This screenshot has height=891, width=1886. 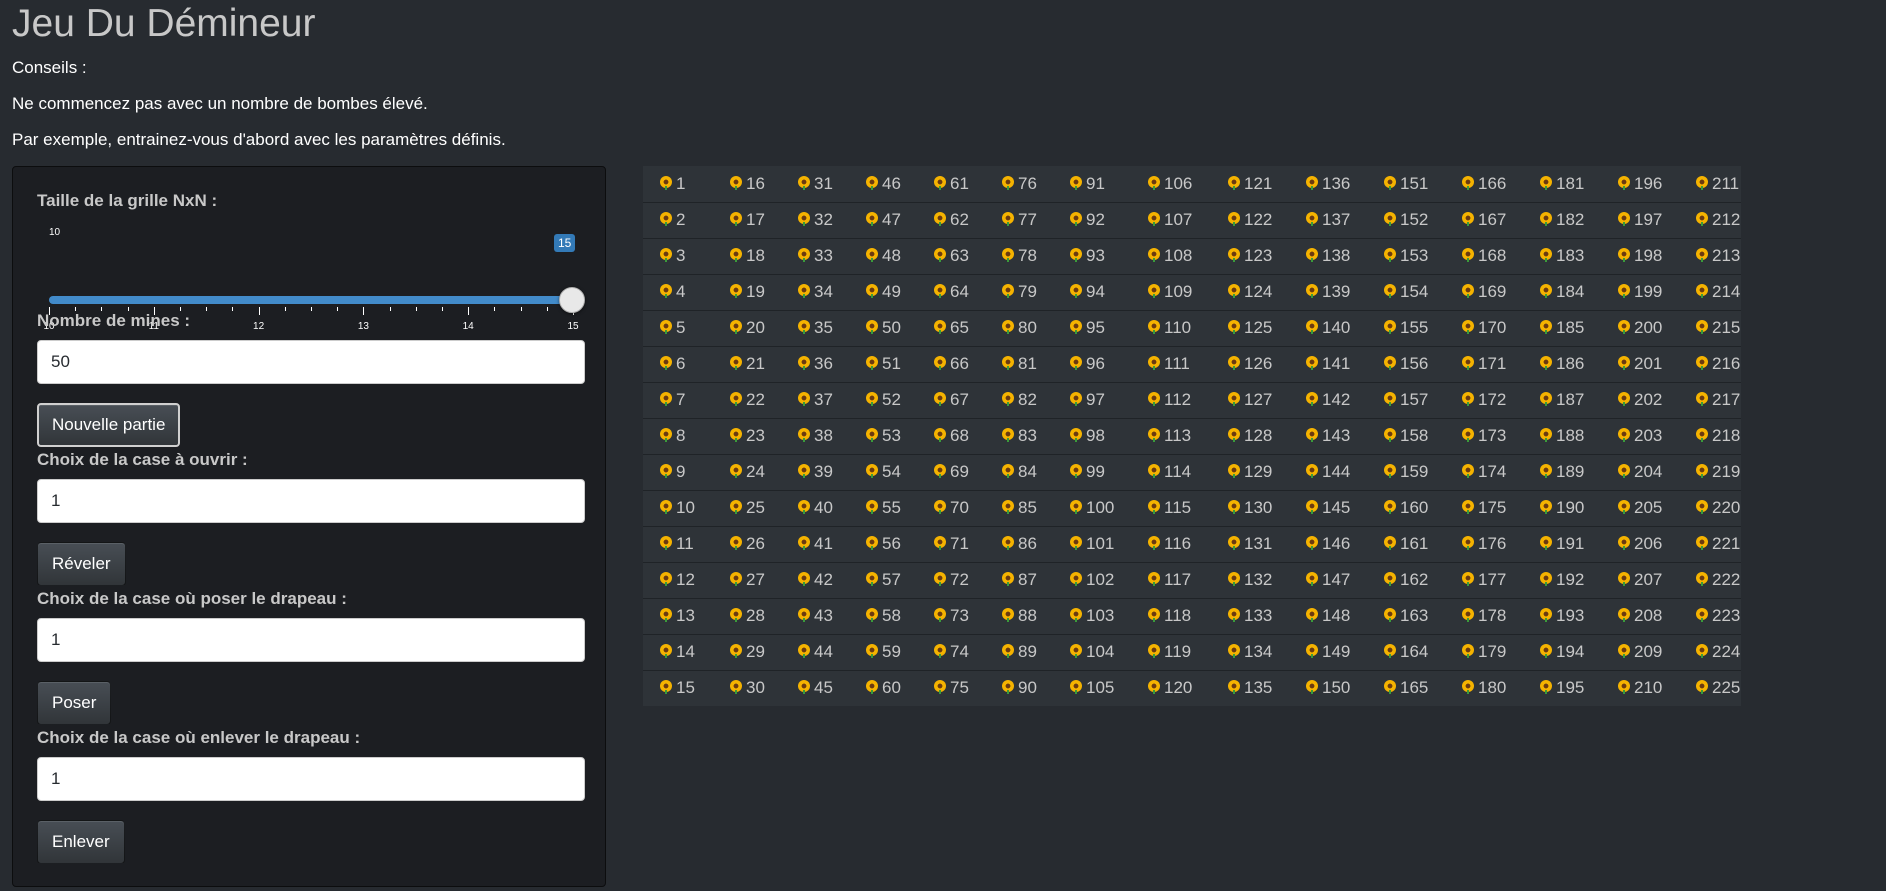 What do you see at coordinates (1250, 184) in the screenshot?
I see `board-cell: 121` at bounding box center [1250, 184].